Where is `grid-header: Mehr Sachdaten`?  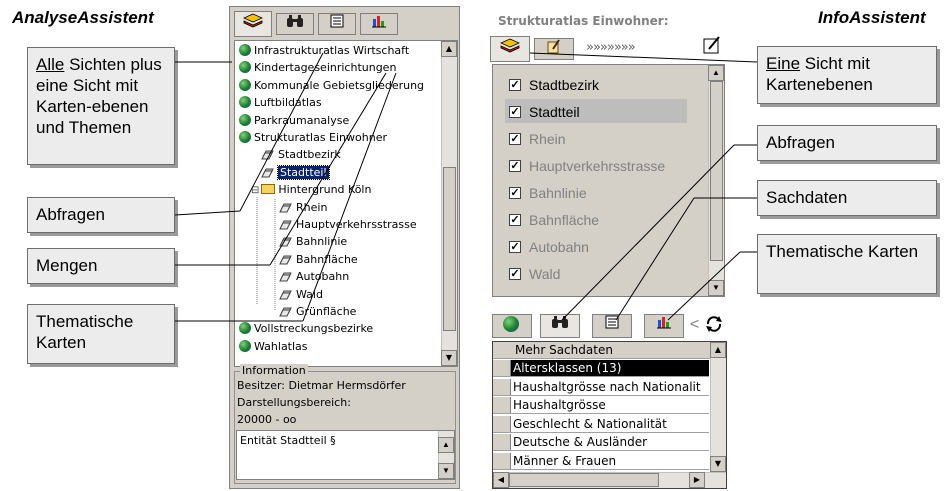 grid-header: Mehr Sachdaten is located at coordinates (564, 350).